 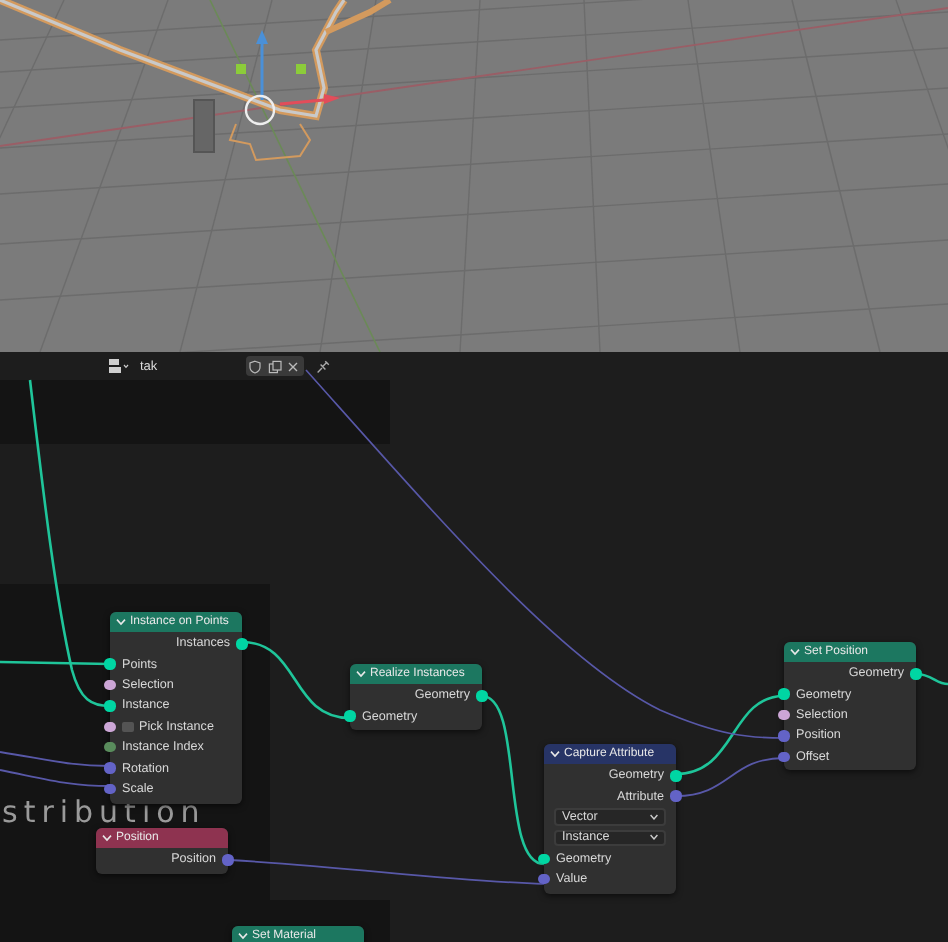 I want to click on annotation-text: stribution, so click(x=104, y=812).